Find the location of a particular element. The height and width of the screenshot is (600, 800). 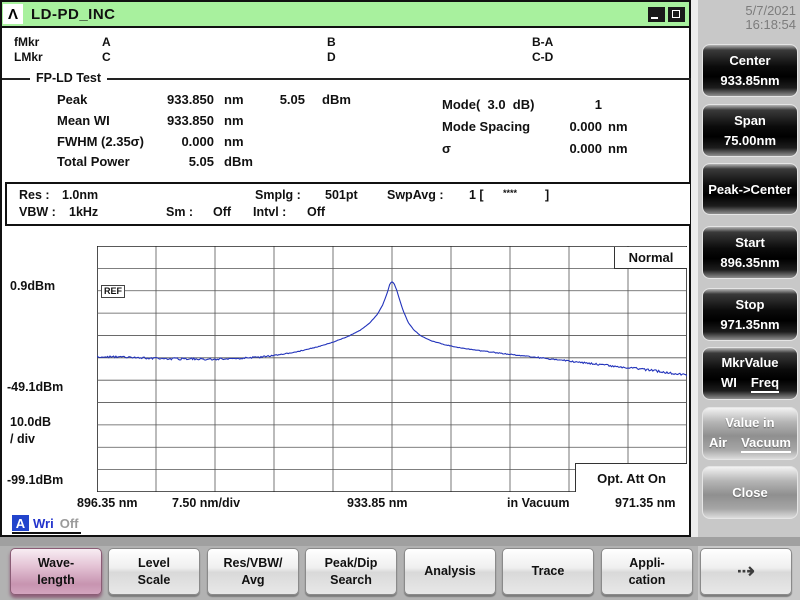

meas-label: Mode Spacing is located at coordinates (486, 126).